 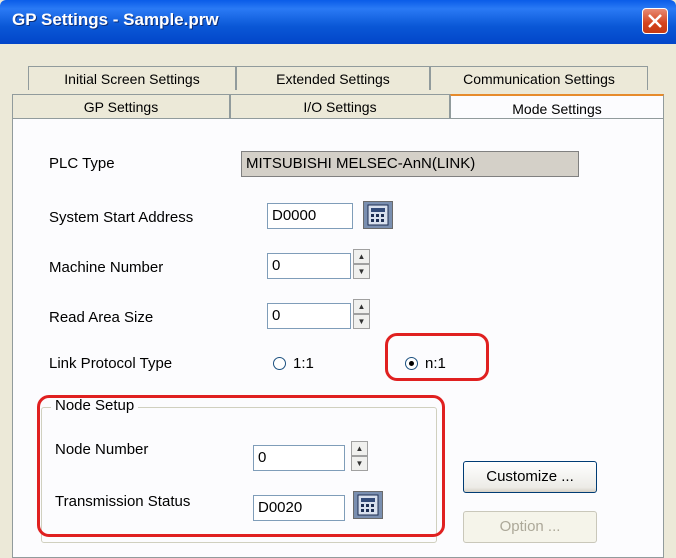 What do you see at coordinates (101, 317) in the screenshot?
I see `read-area-size-label: Read Area Size` at bounding box center [101, 317].